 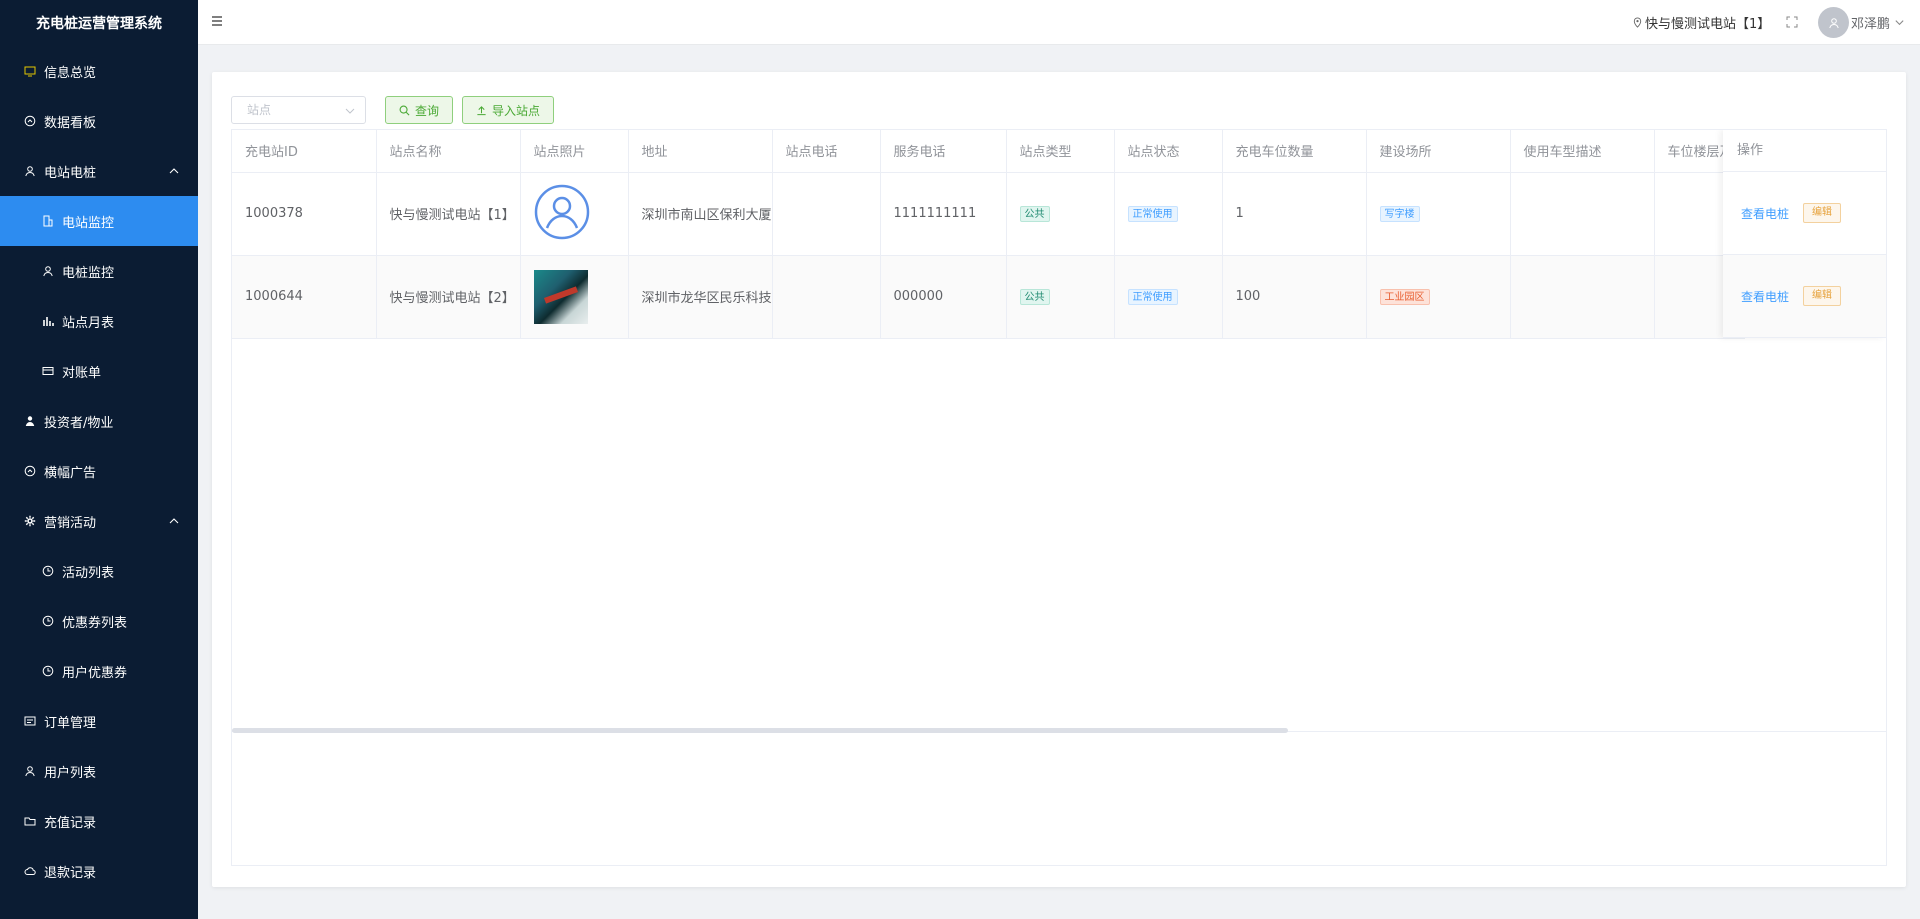 I want to click on list-icon, so click(x=30, y=721).